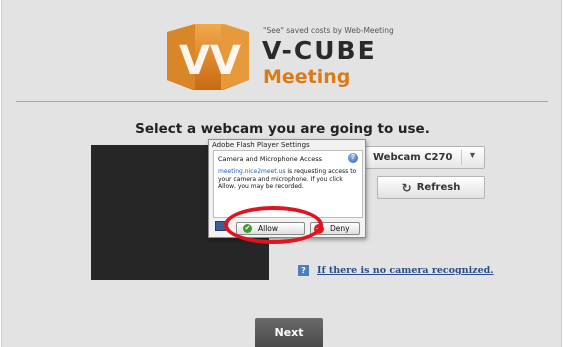  Describe the element at coordinates (472, 155) in the screenshot. I see `chevron-down-icon: ▼` at that location.